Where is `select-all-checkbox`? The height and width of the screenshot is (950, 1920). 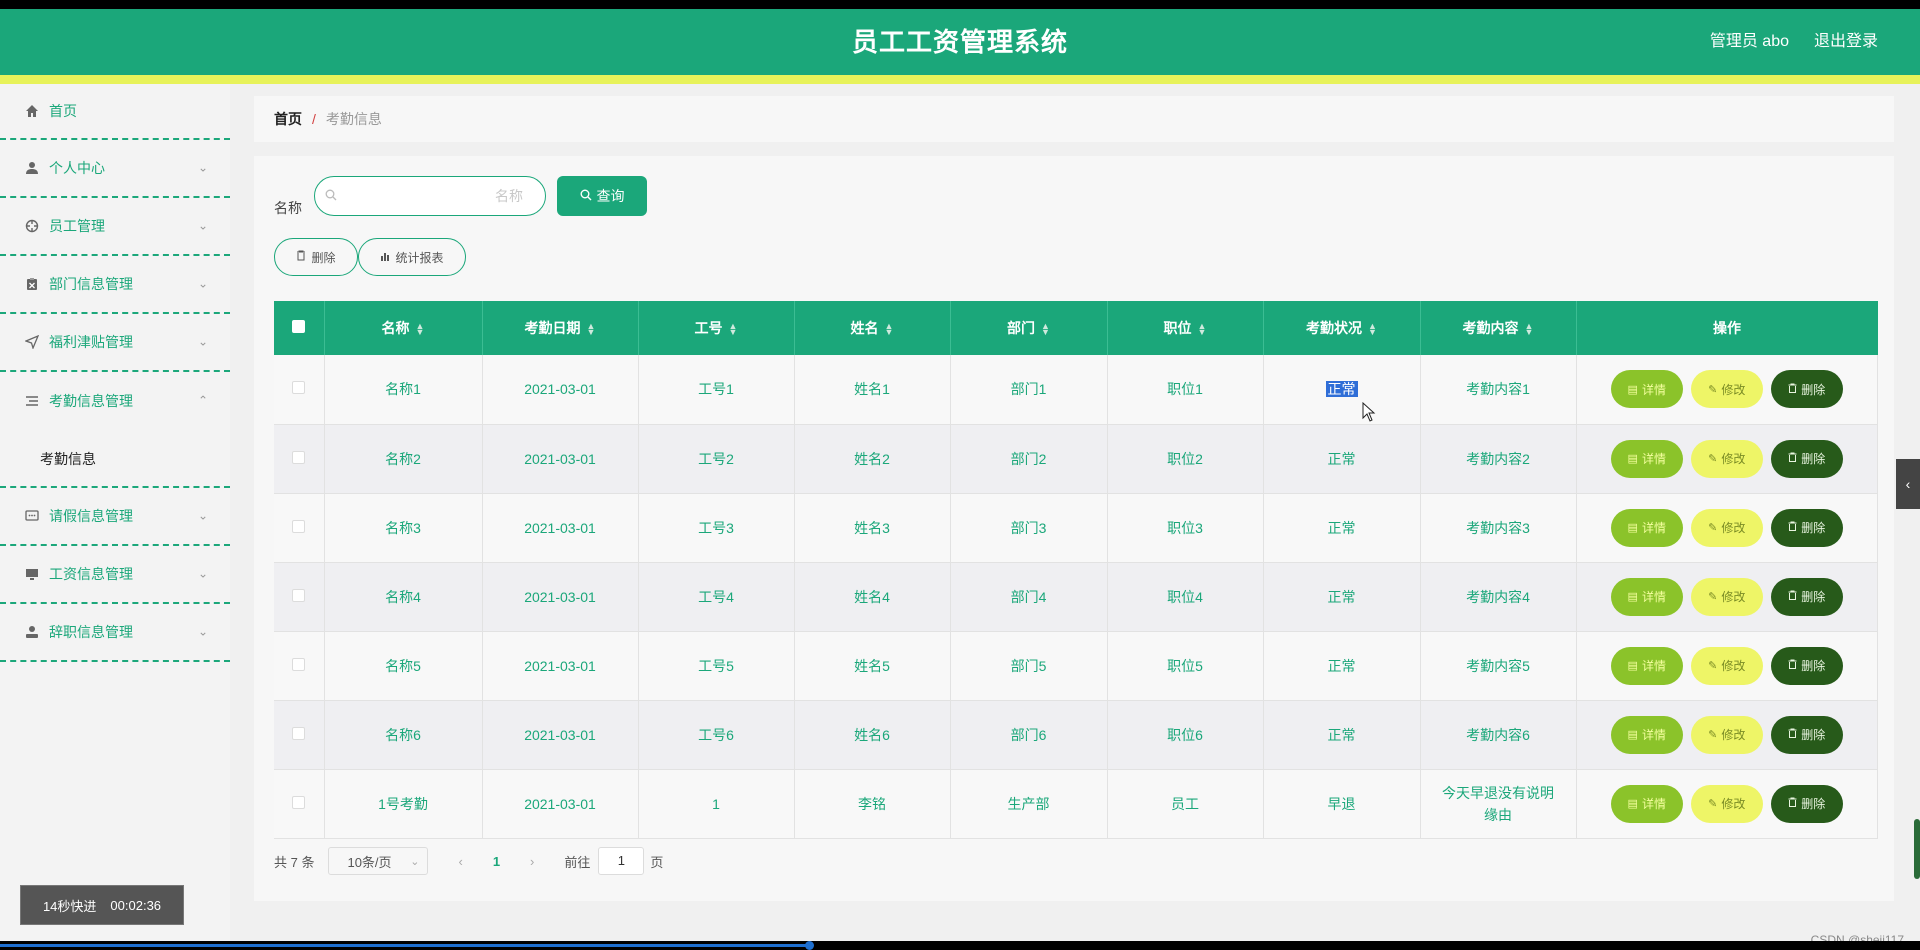 select-all-checkbox is located at coordinates (299, 326).